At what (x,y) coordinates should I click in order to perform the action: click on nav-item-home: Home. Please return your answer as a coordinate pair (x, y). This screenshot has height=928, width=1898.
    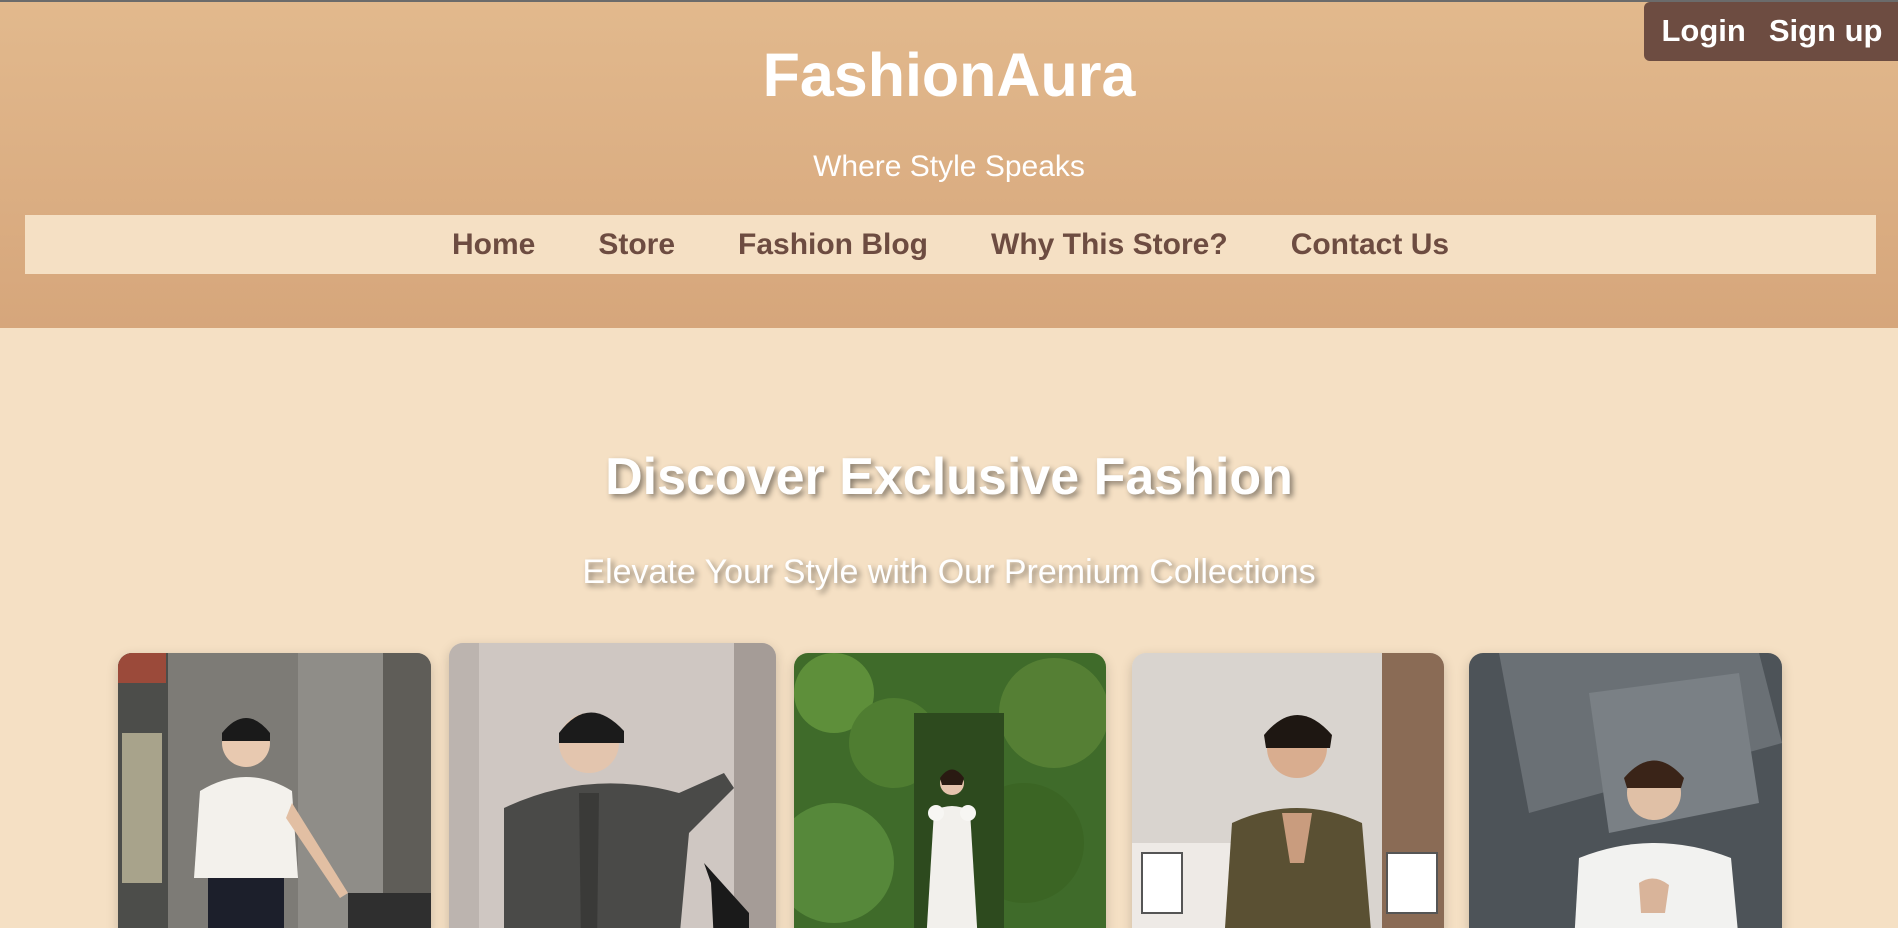
    Looking at the image, I should click on (493, 245).